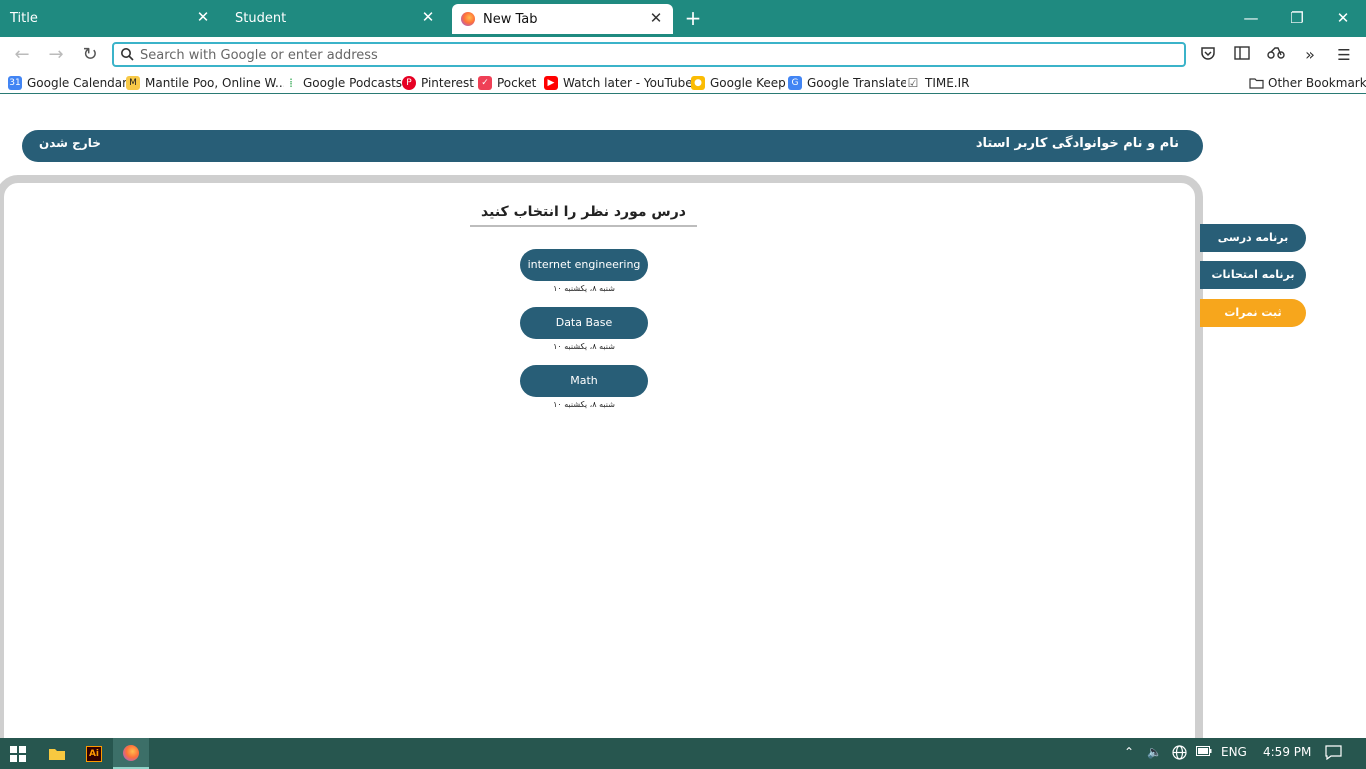 The image size is (1366, 769). Describe the element at coordinates (24, 18) in the screenshot. I see `tab-label: Title` at that location.